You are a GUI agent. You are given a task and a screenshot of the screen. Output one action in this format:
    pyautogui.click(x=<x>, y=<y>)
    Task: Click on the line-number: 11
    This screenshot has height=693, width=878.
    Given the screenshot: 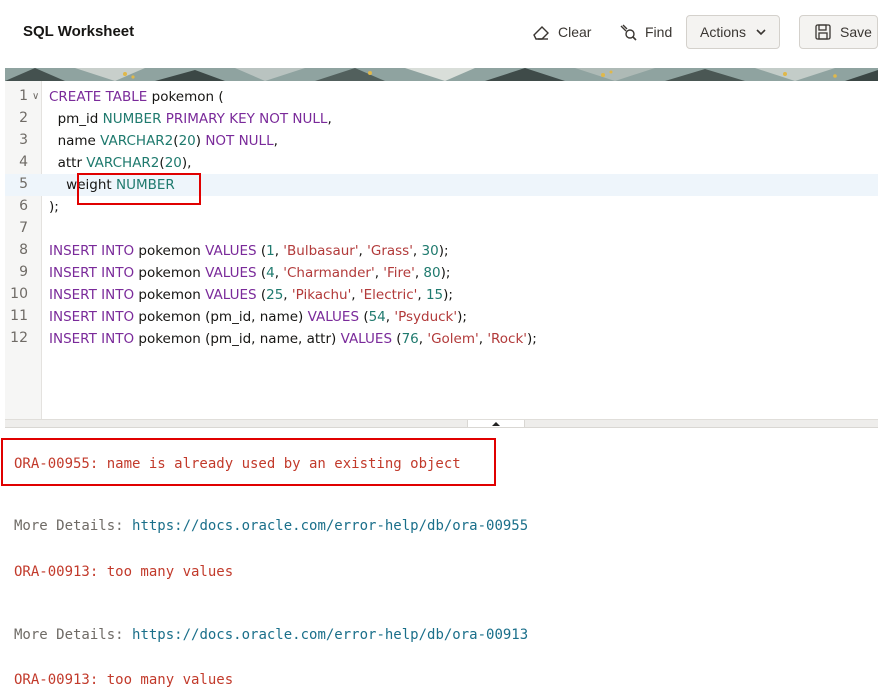 What is the action you would take?
    pyautogui.click(x=19, y=316)
    